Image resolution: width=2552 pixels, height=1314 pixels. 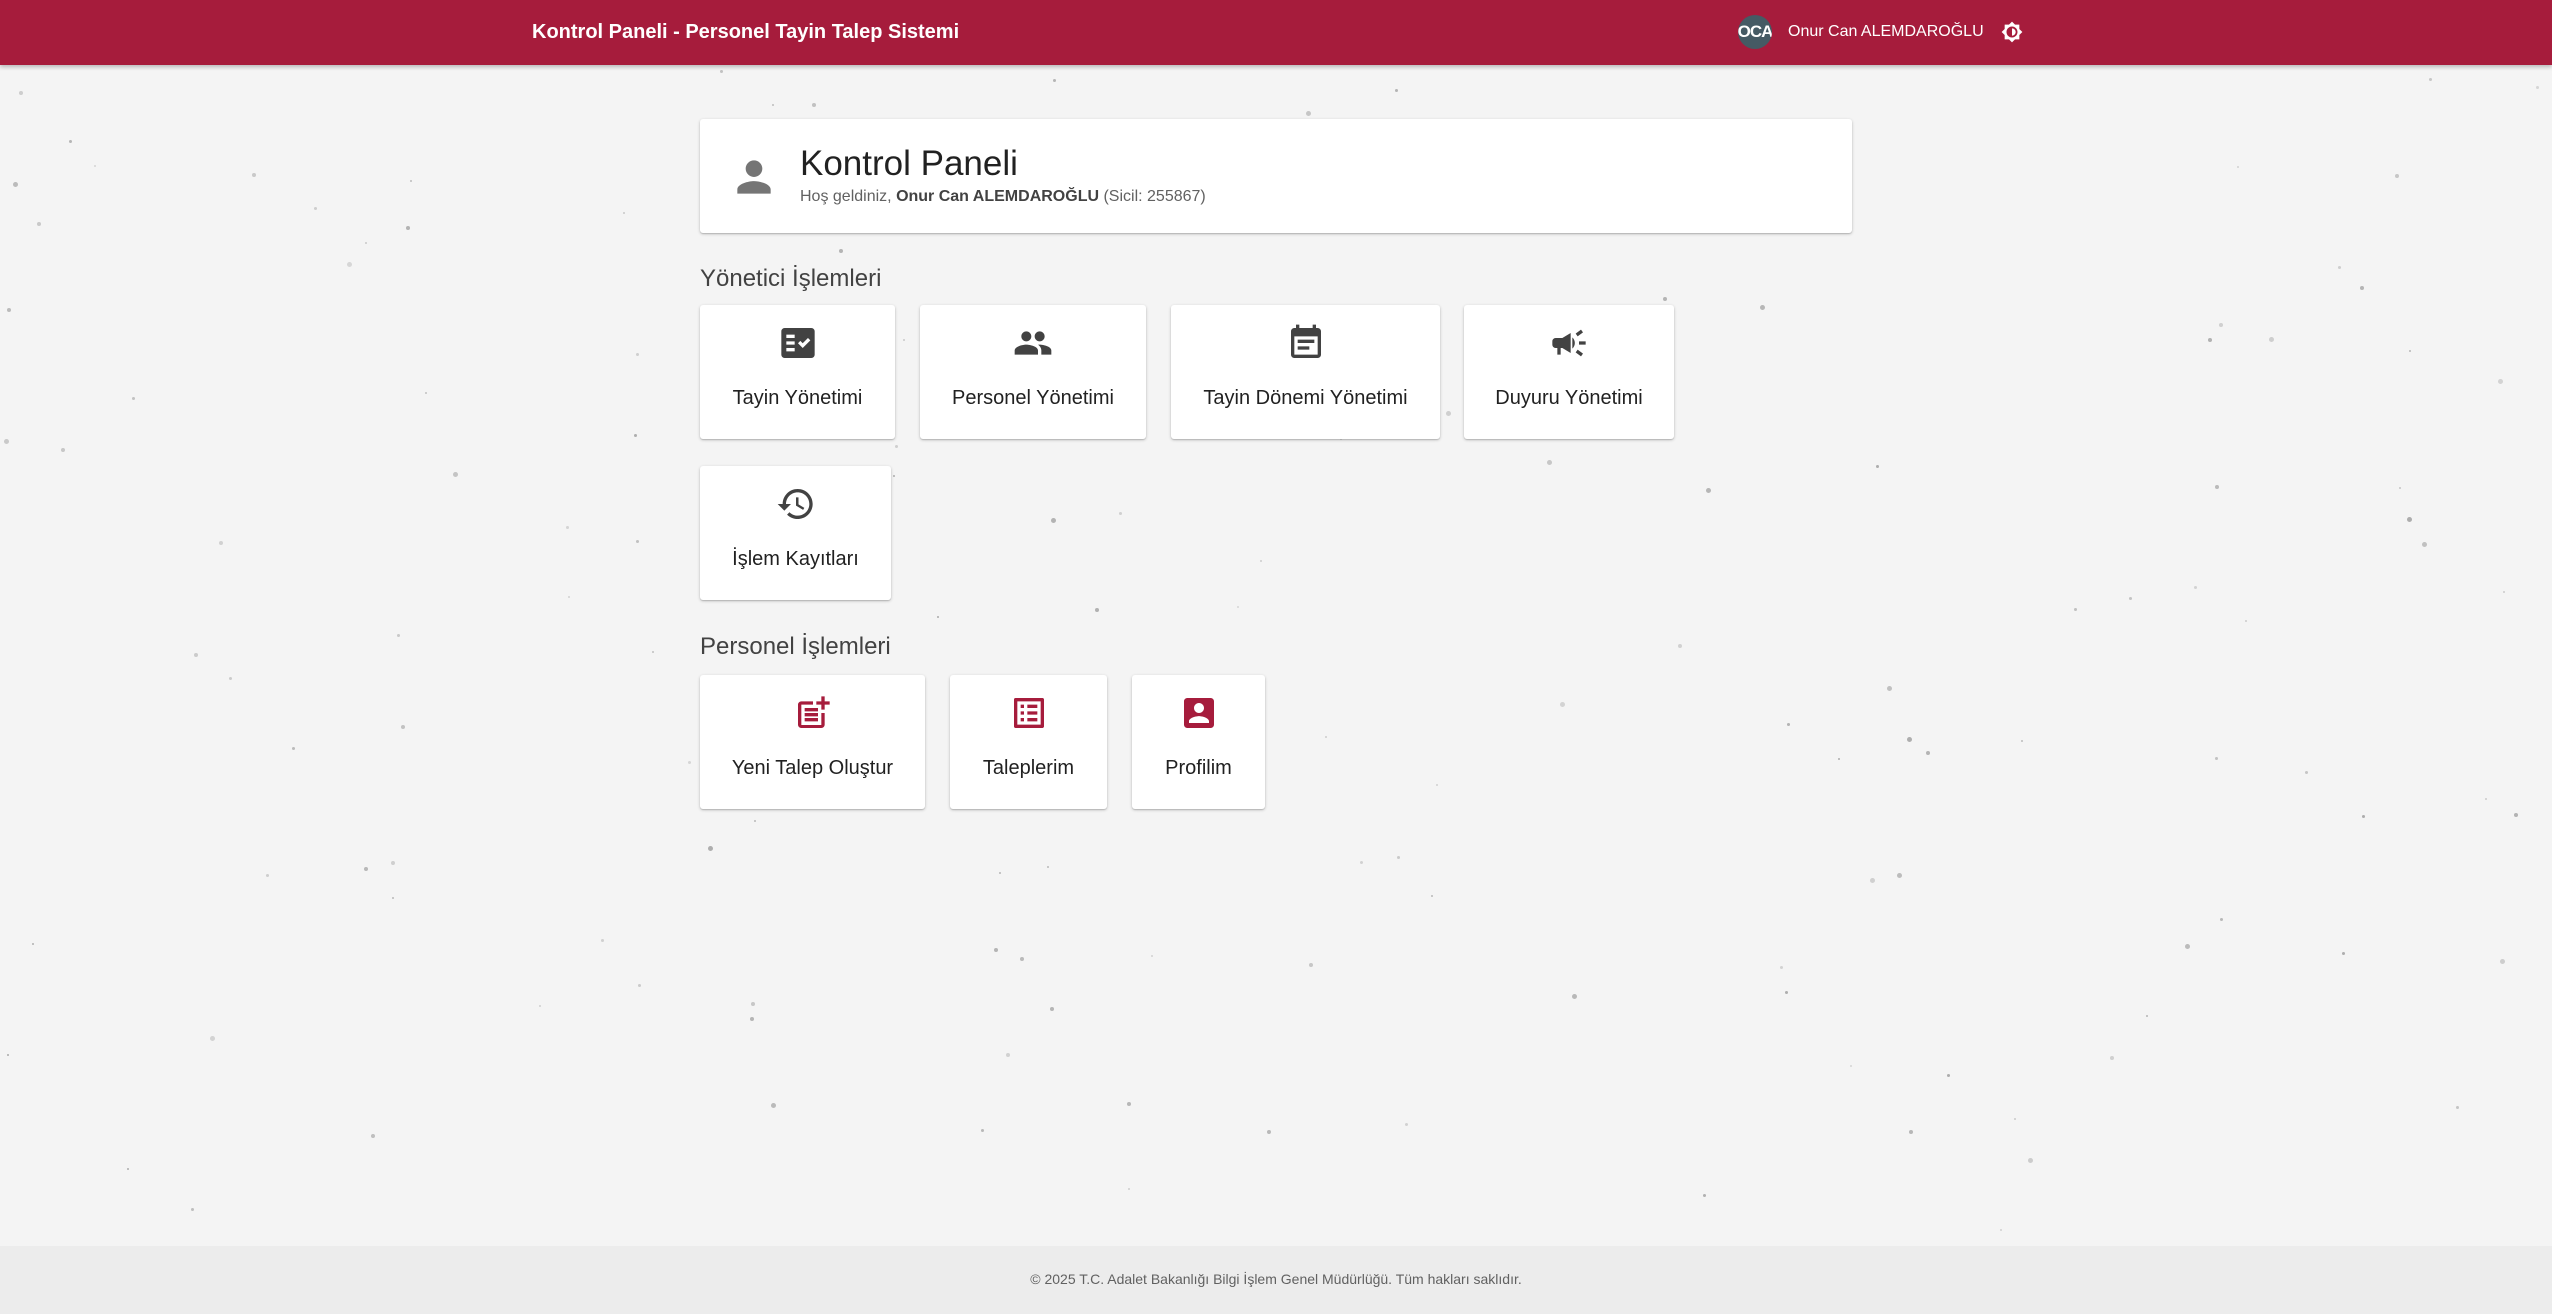 What do you see at coordinates (1305, 372) in the screenshot?
I see `tile-tayin-donemi-yonetimi: Tayin Dönemi Yönetimi` at bounding box center [1305, 372].